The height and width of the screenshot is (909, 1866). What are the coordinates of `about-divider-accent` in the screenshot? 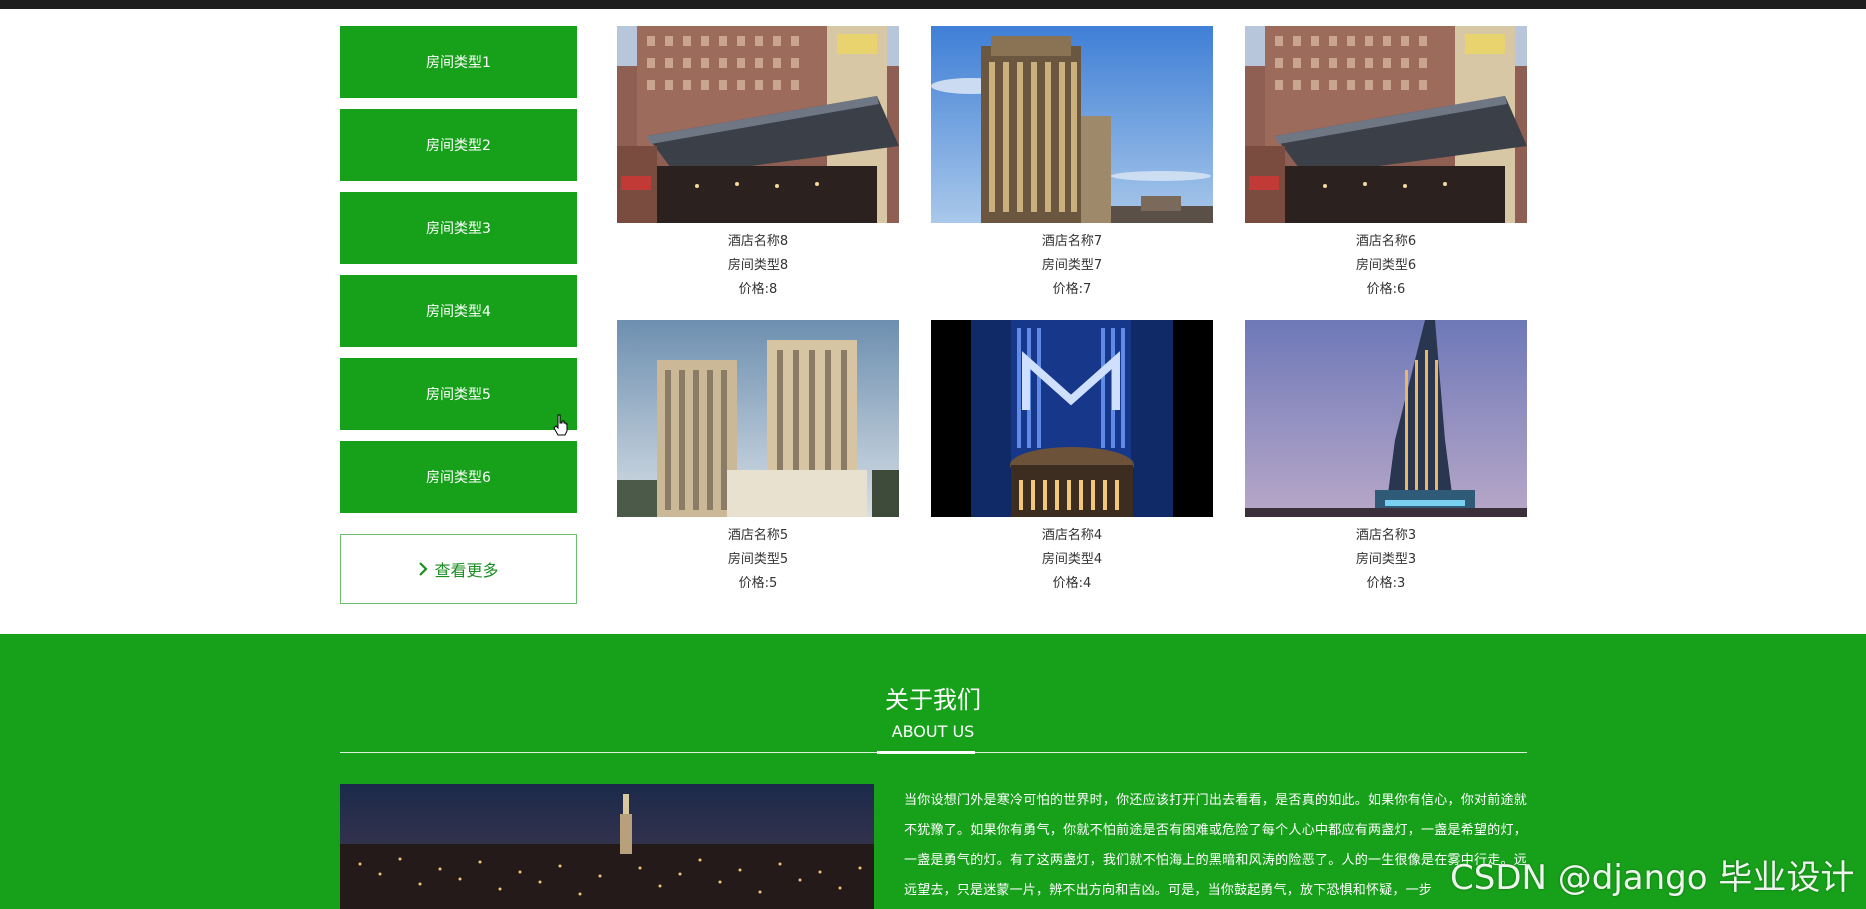 It's located at (926, 752).